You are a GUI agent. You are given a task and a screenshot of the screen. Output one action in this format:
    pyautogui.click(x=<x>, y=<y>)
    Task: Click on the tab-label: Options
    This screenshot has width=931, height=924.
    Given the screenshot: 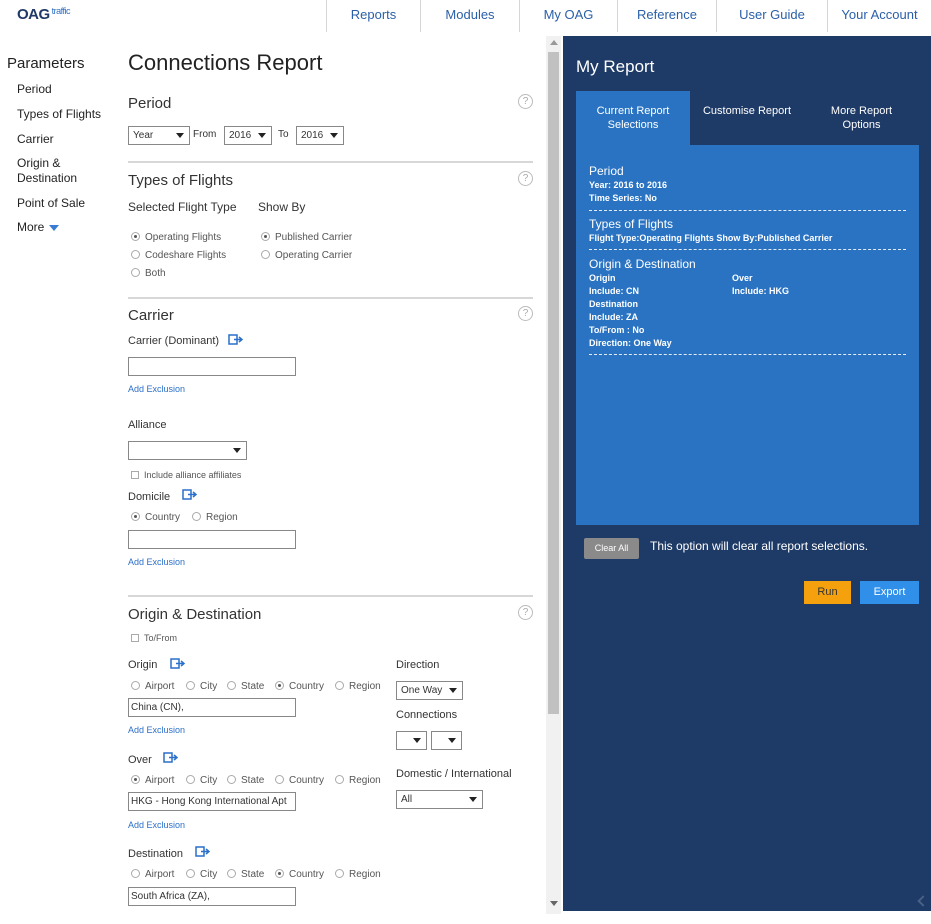 What is the action you would take?
    pyautogui.click(x=861, y=125)
    